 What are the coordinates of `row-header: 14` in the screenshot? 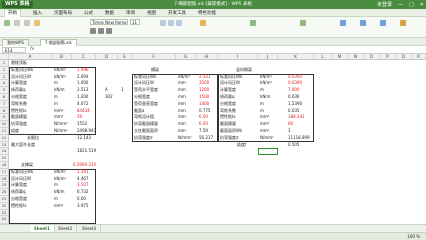 It's located at (4, 152).